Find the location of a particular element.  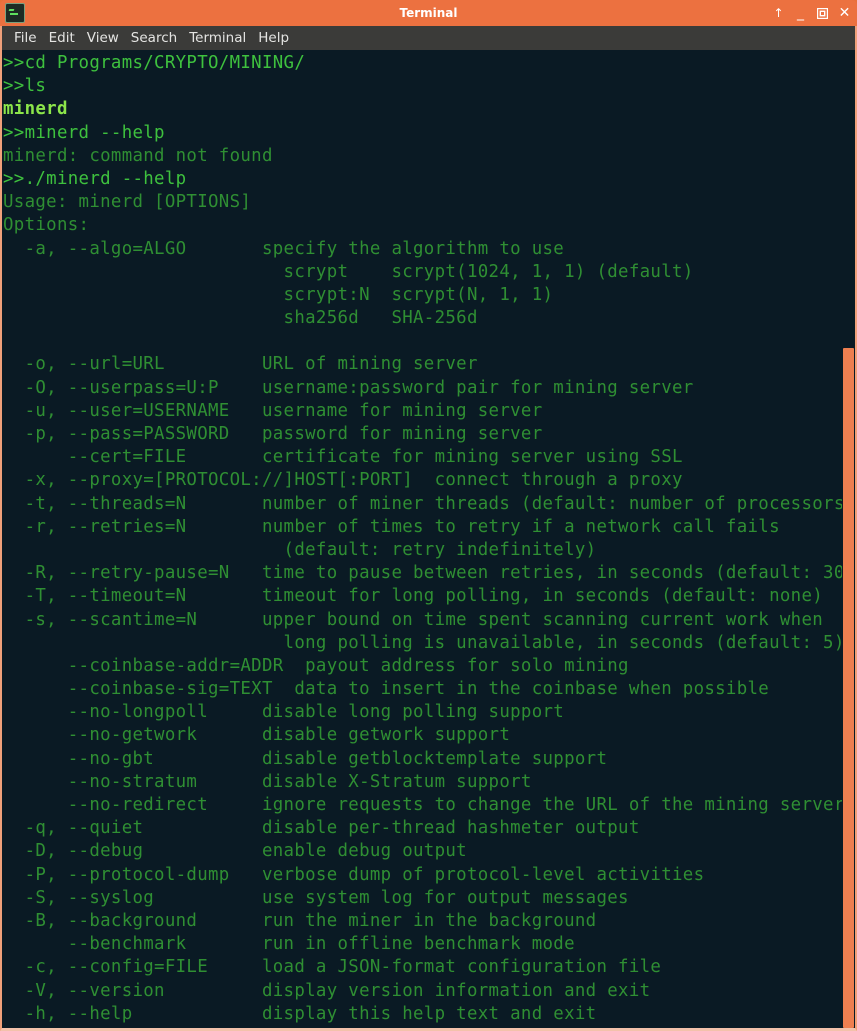

terminal-line: minerd: command not found is located at coordinates (138, 155).